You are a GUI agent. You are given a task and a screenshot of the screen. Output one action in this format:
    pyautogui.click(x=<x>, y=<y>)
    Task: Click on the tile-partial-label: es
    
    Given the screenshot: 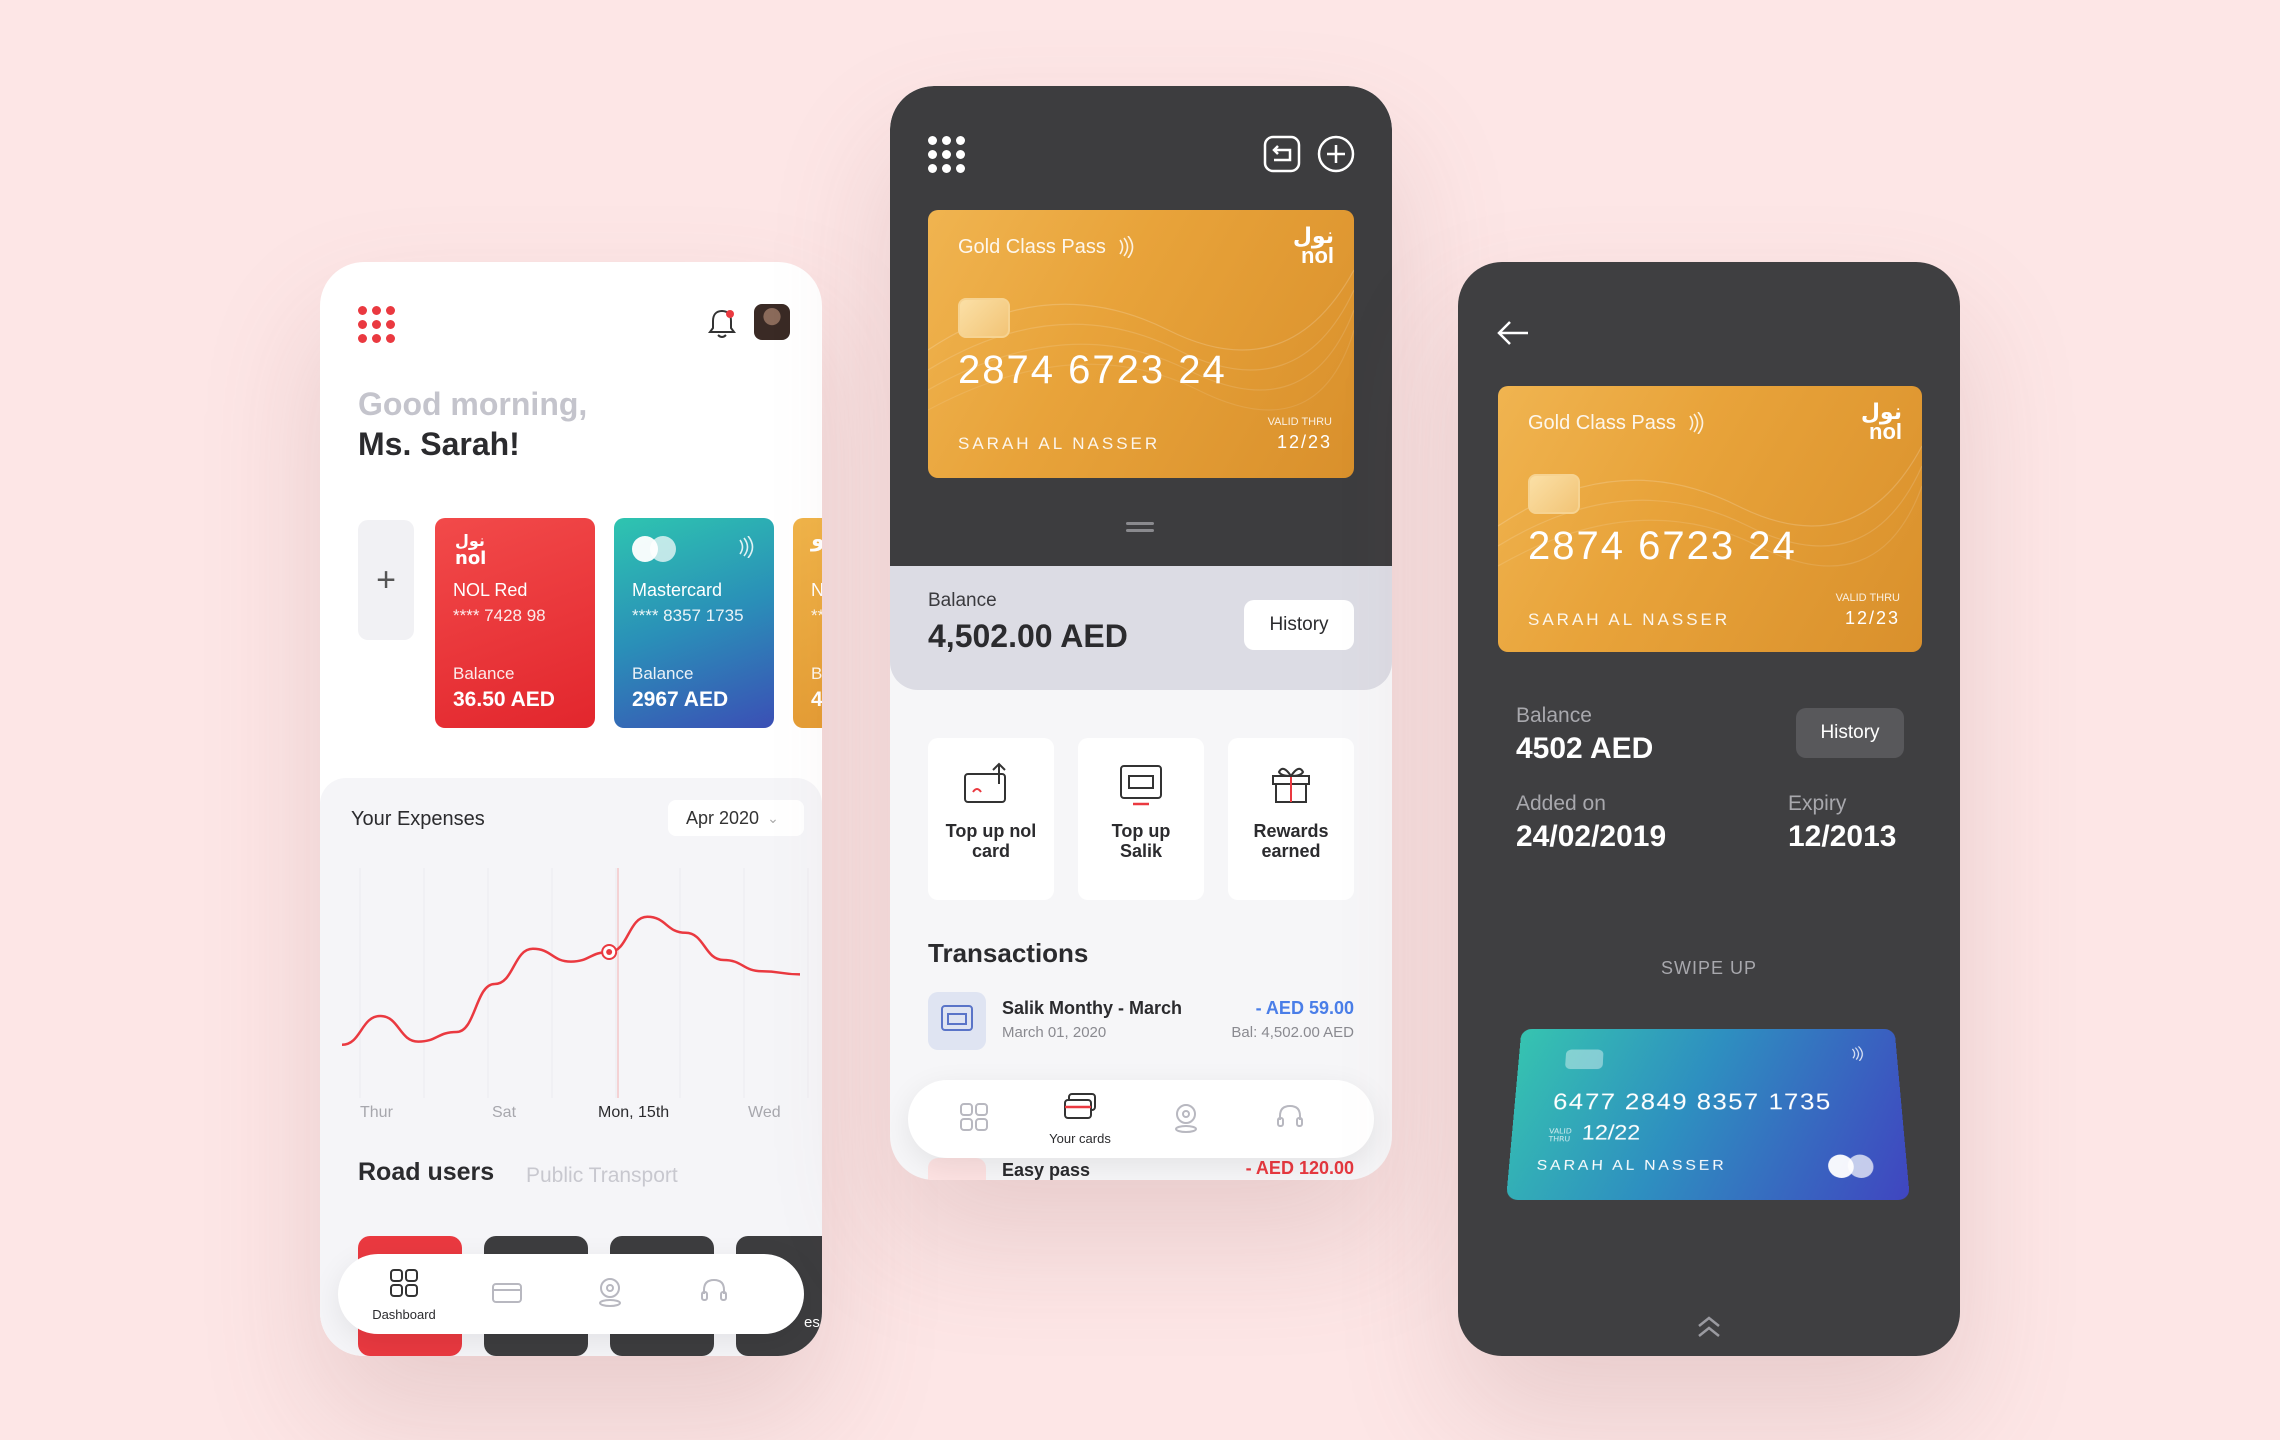 What is the action you would take?
    pyautogui.click(x=812, y=1322)
    